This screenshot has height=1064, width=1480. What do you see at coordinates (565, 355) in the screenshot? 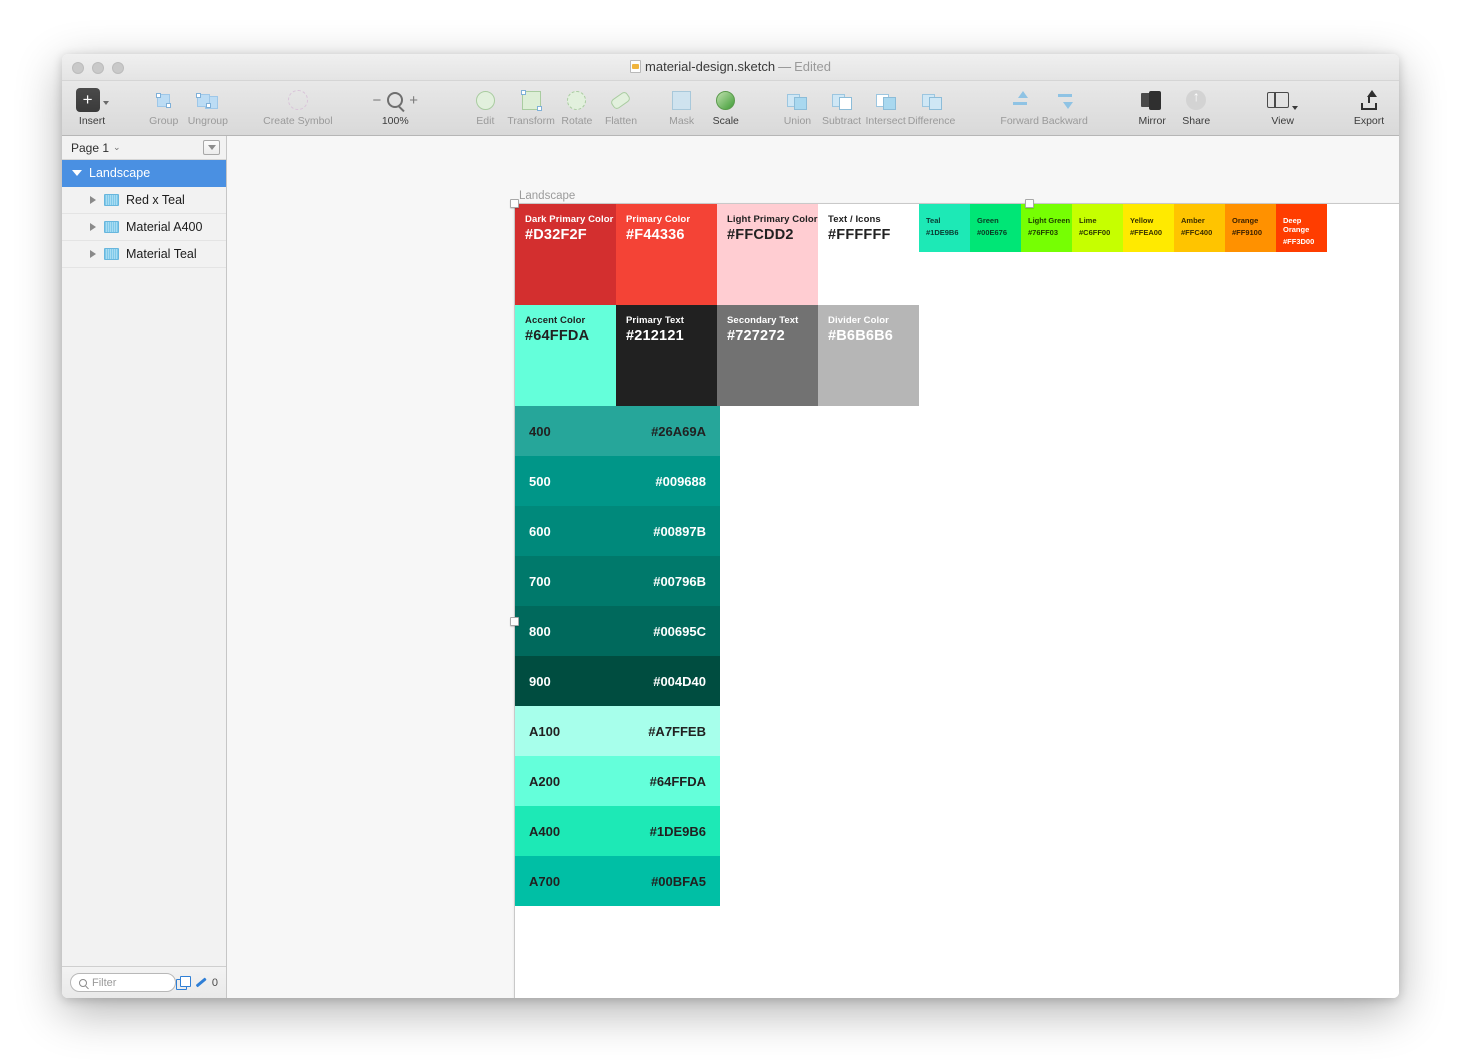
I see `color-swatch-accent-color: Accent Color #64FFDA` at bounding box center [565, 355].